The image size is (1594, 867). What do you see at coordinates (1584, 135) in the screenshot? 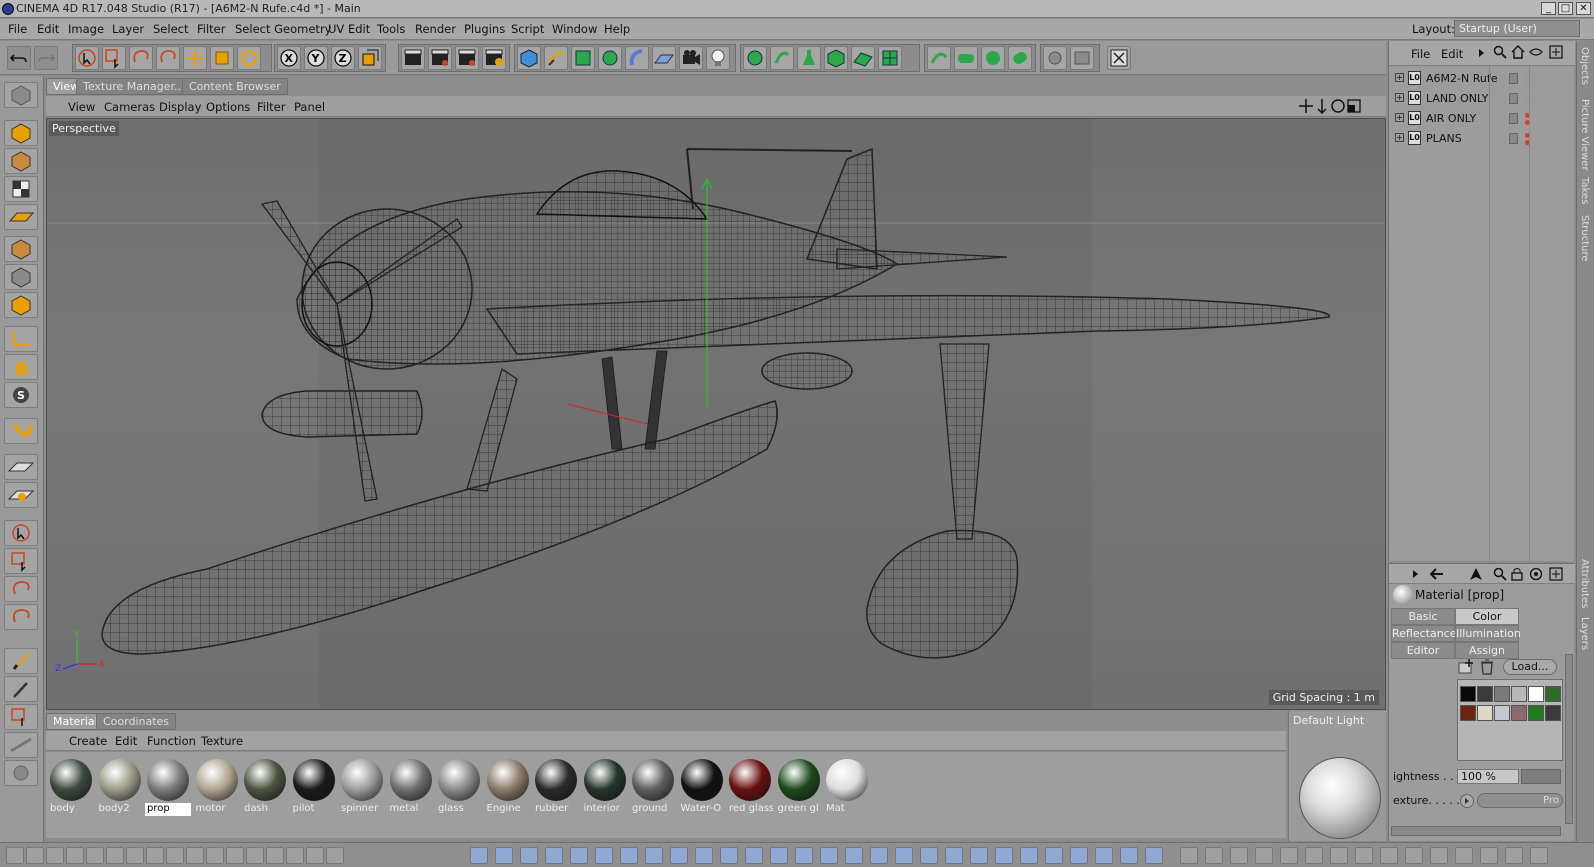
I see `side-tab-picture-viewer: Picture Viewer` at bounding box center [1584, 135].